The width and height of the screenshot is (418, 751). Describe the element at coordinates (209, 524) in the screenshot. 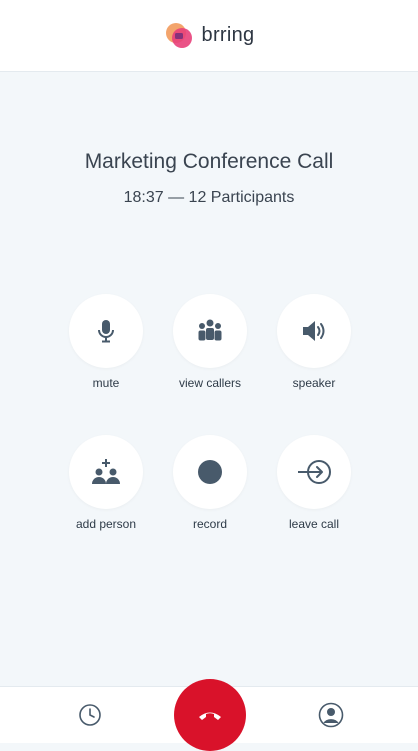

I see `record-label: record` at that location.